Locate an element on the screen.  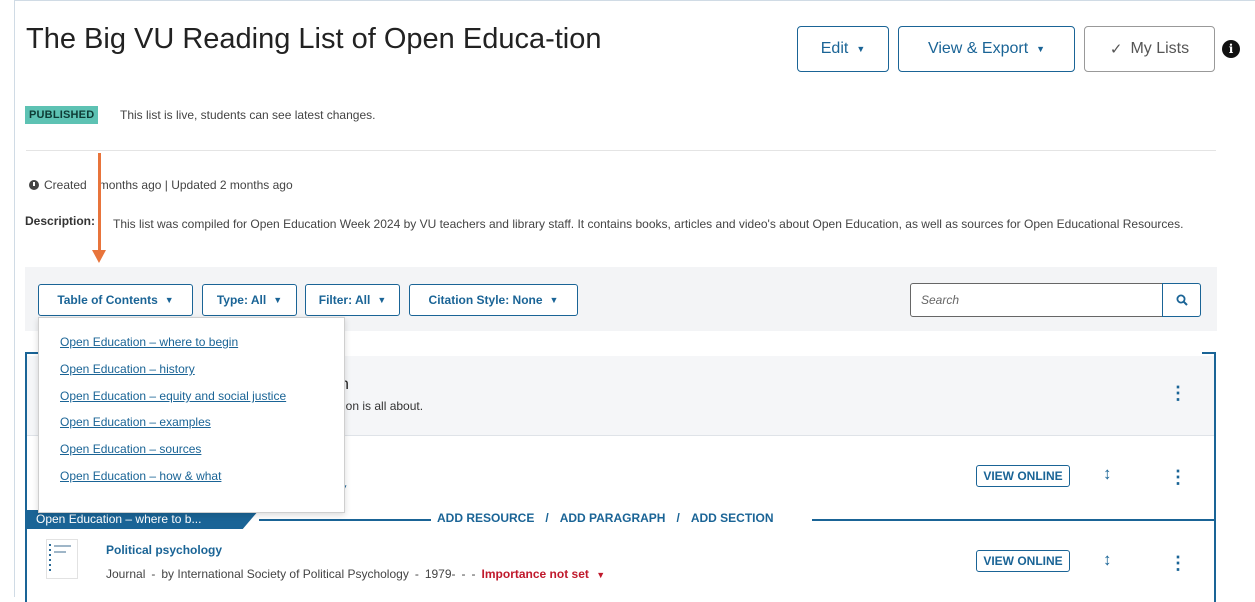
toc-menu-item: Open Education – history is located at coordinates (127, 369).